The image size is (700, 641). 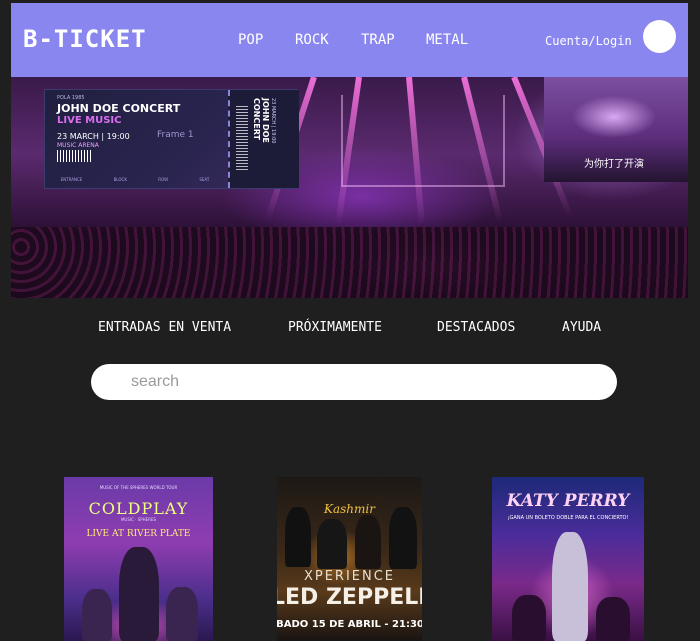 I want to click on genre-link-rock: ROCK, so click(x=312, y=40).